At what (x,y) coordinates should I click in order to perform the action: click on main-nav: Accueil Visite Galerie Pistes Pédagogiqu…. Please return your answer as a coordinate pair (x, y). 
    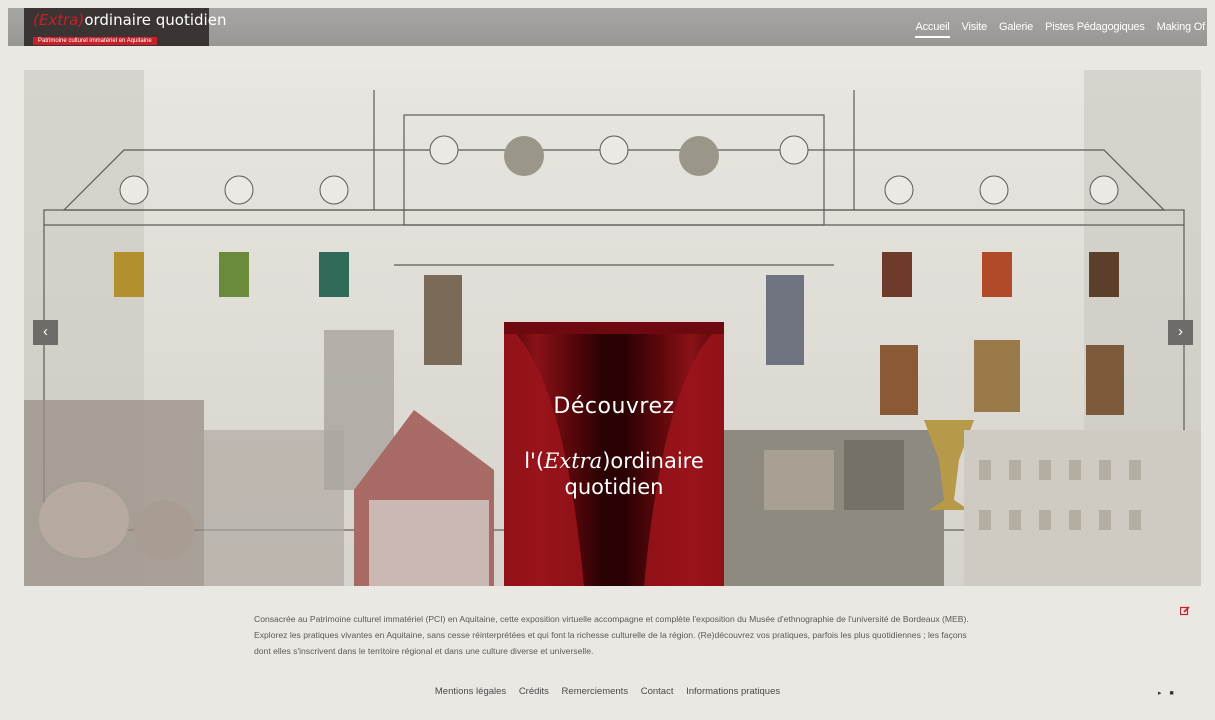
    Looking at the image, I should click on (1054, 29).